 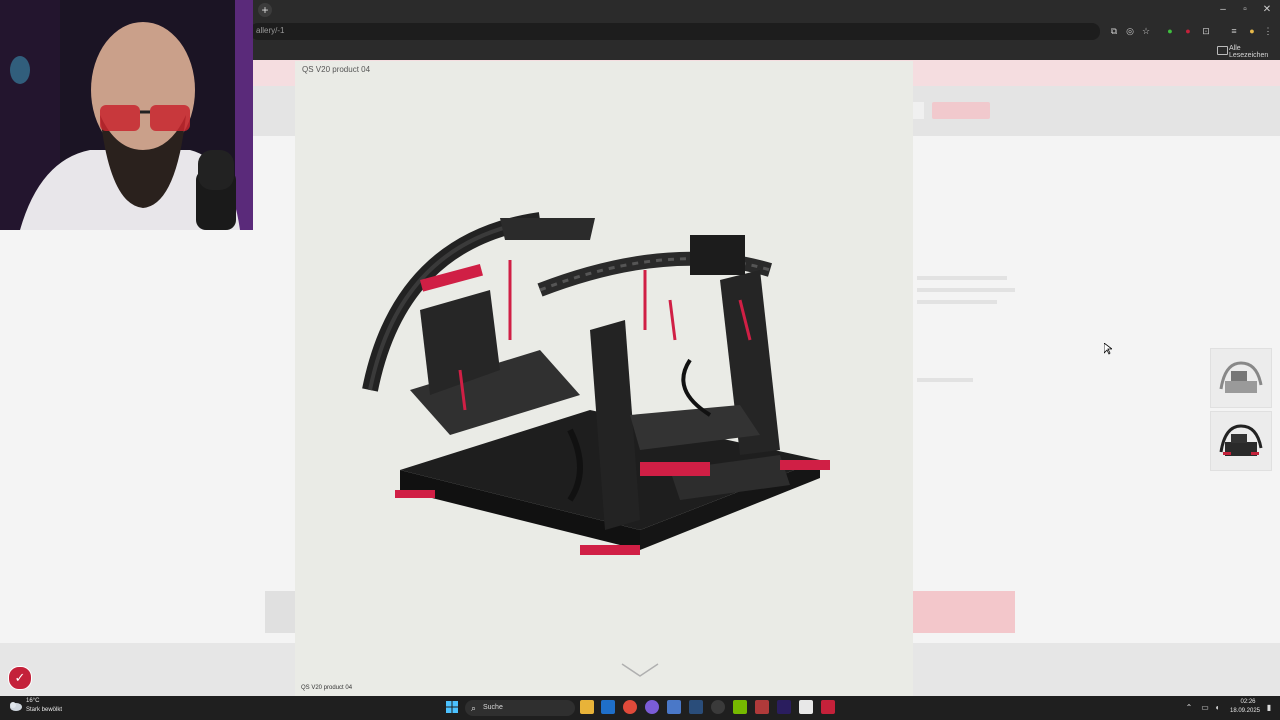 What do you see at coordinates (1206, 31) in the screenshot?
I see `extensions-puzzle-icon: ⊡` at bounding box center [1206, 31].